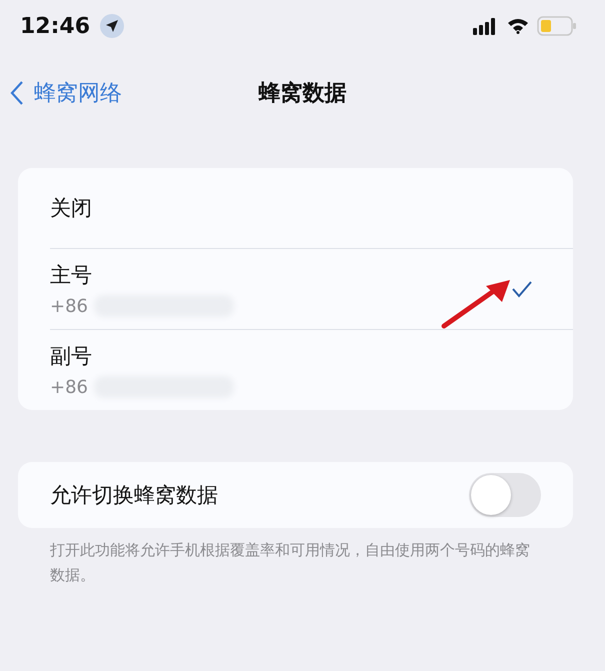 Image resolution: width=605 pixels, height=671 pixels. Describe the element at coordinates (302, 94) in the screenshot. I see `page-title: 蜂窝数据` at that location.